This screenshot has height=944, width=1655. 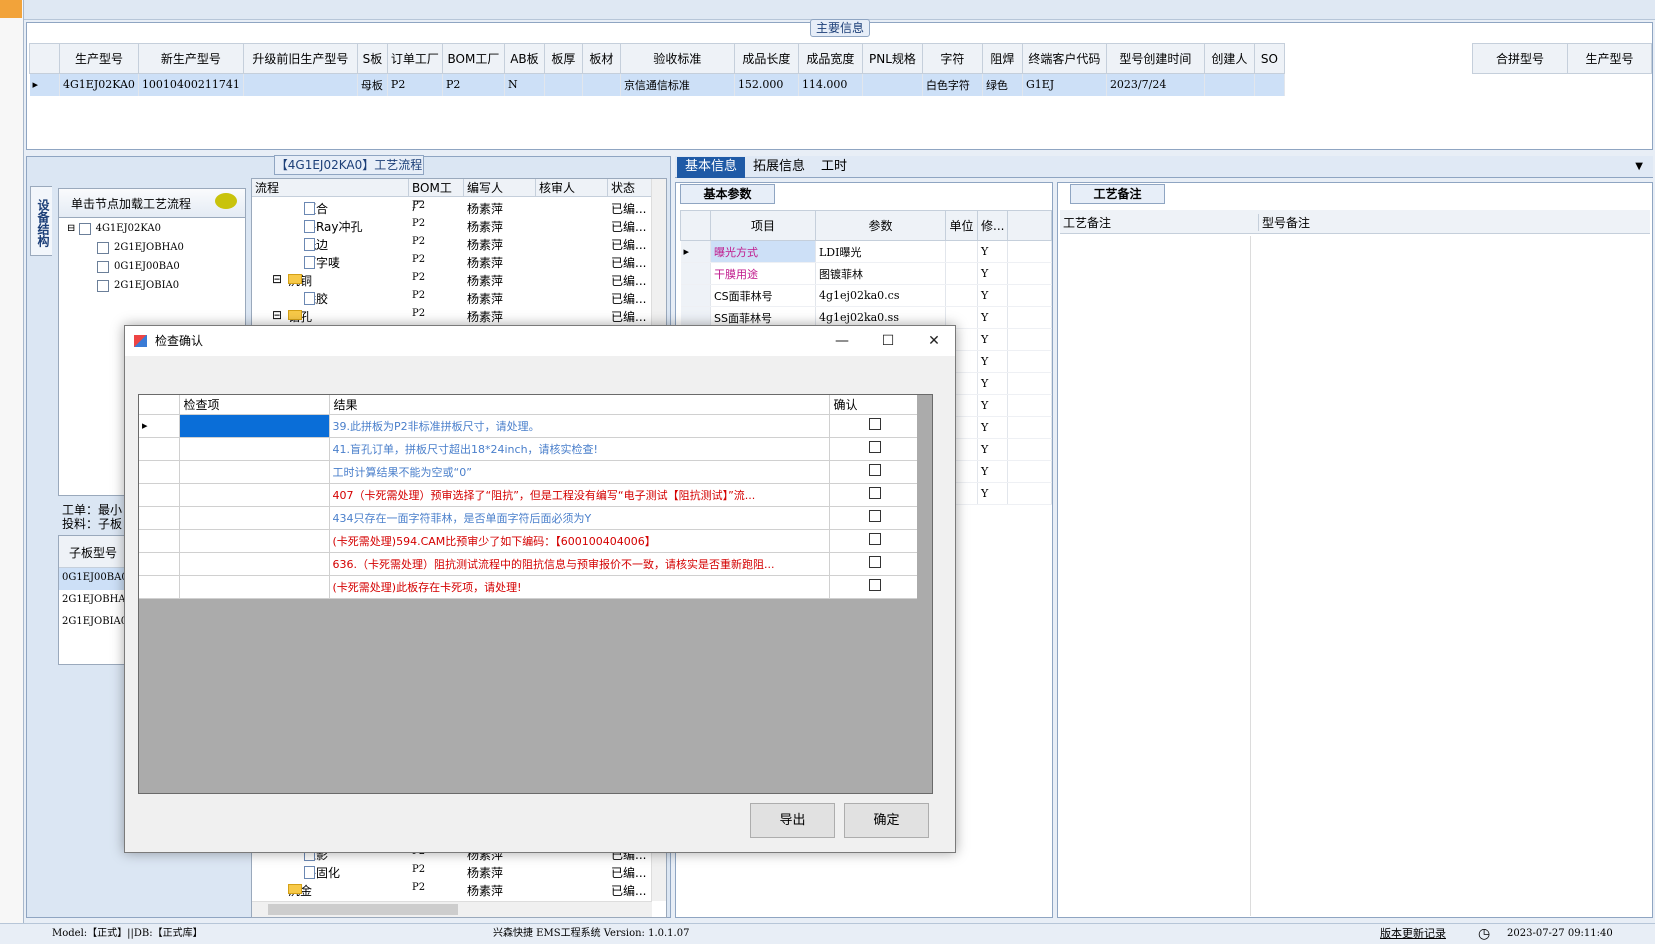 What do you see at coordinates (763, 295) in the screenshot?
I see `param-item: CS面菲林号` at bounding box center [763, 295].